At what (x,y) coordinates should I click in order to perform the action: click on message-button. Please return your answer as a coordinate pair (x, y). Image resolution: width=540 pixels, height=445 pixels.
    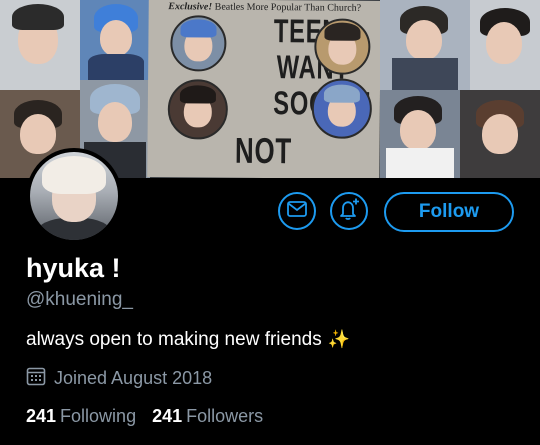
    Looking at the image, I should click on (297, 211).